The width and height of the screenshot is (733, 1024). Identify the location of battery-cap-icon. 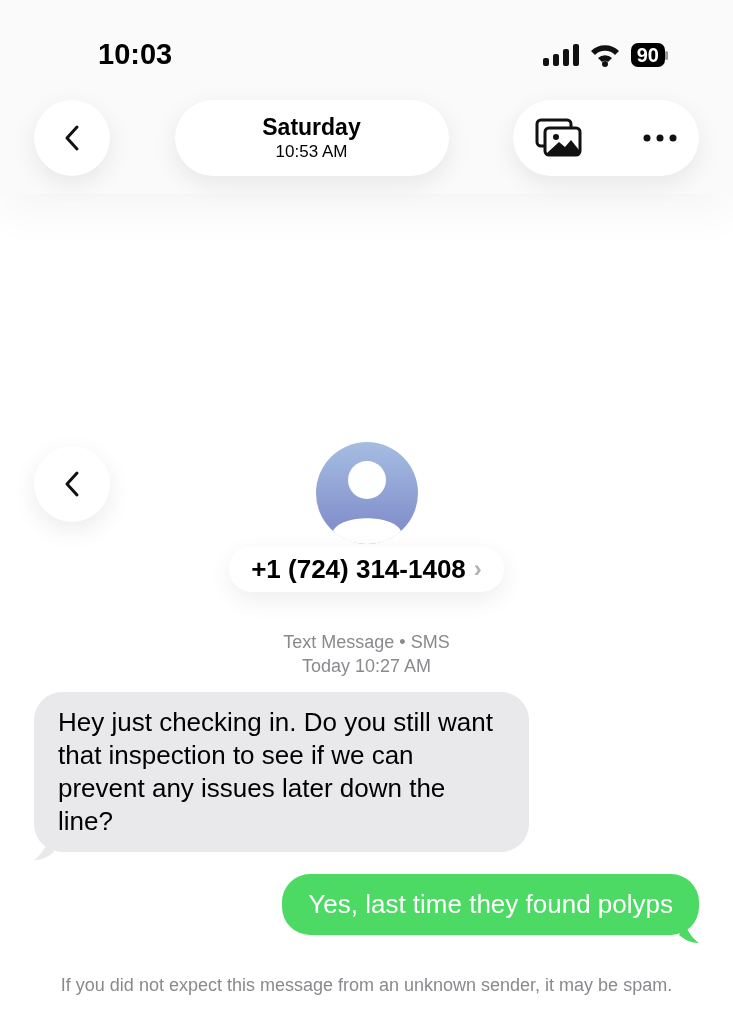
(667, 55).